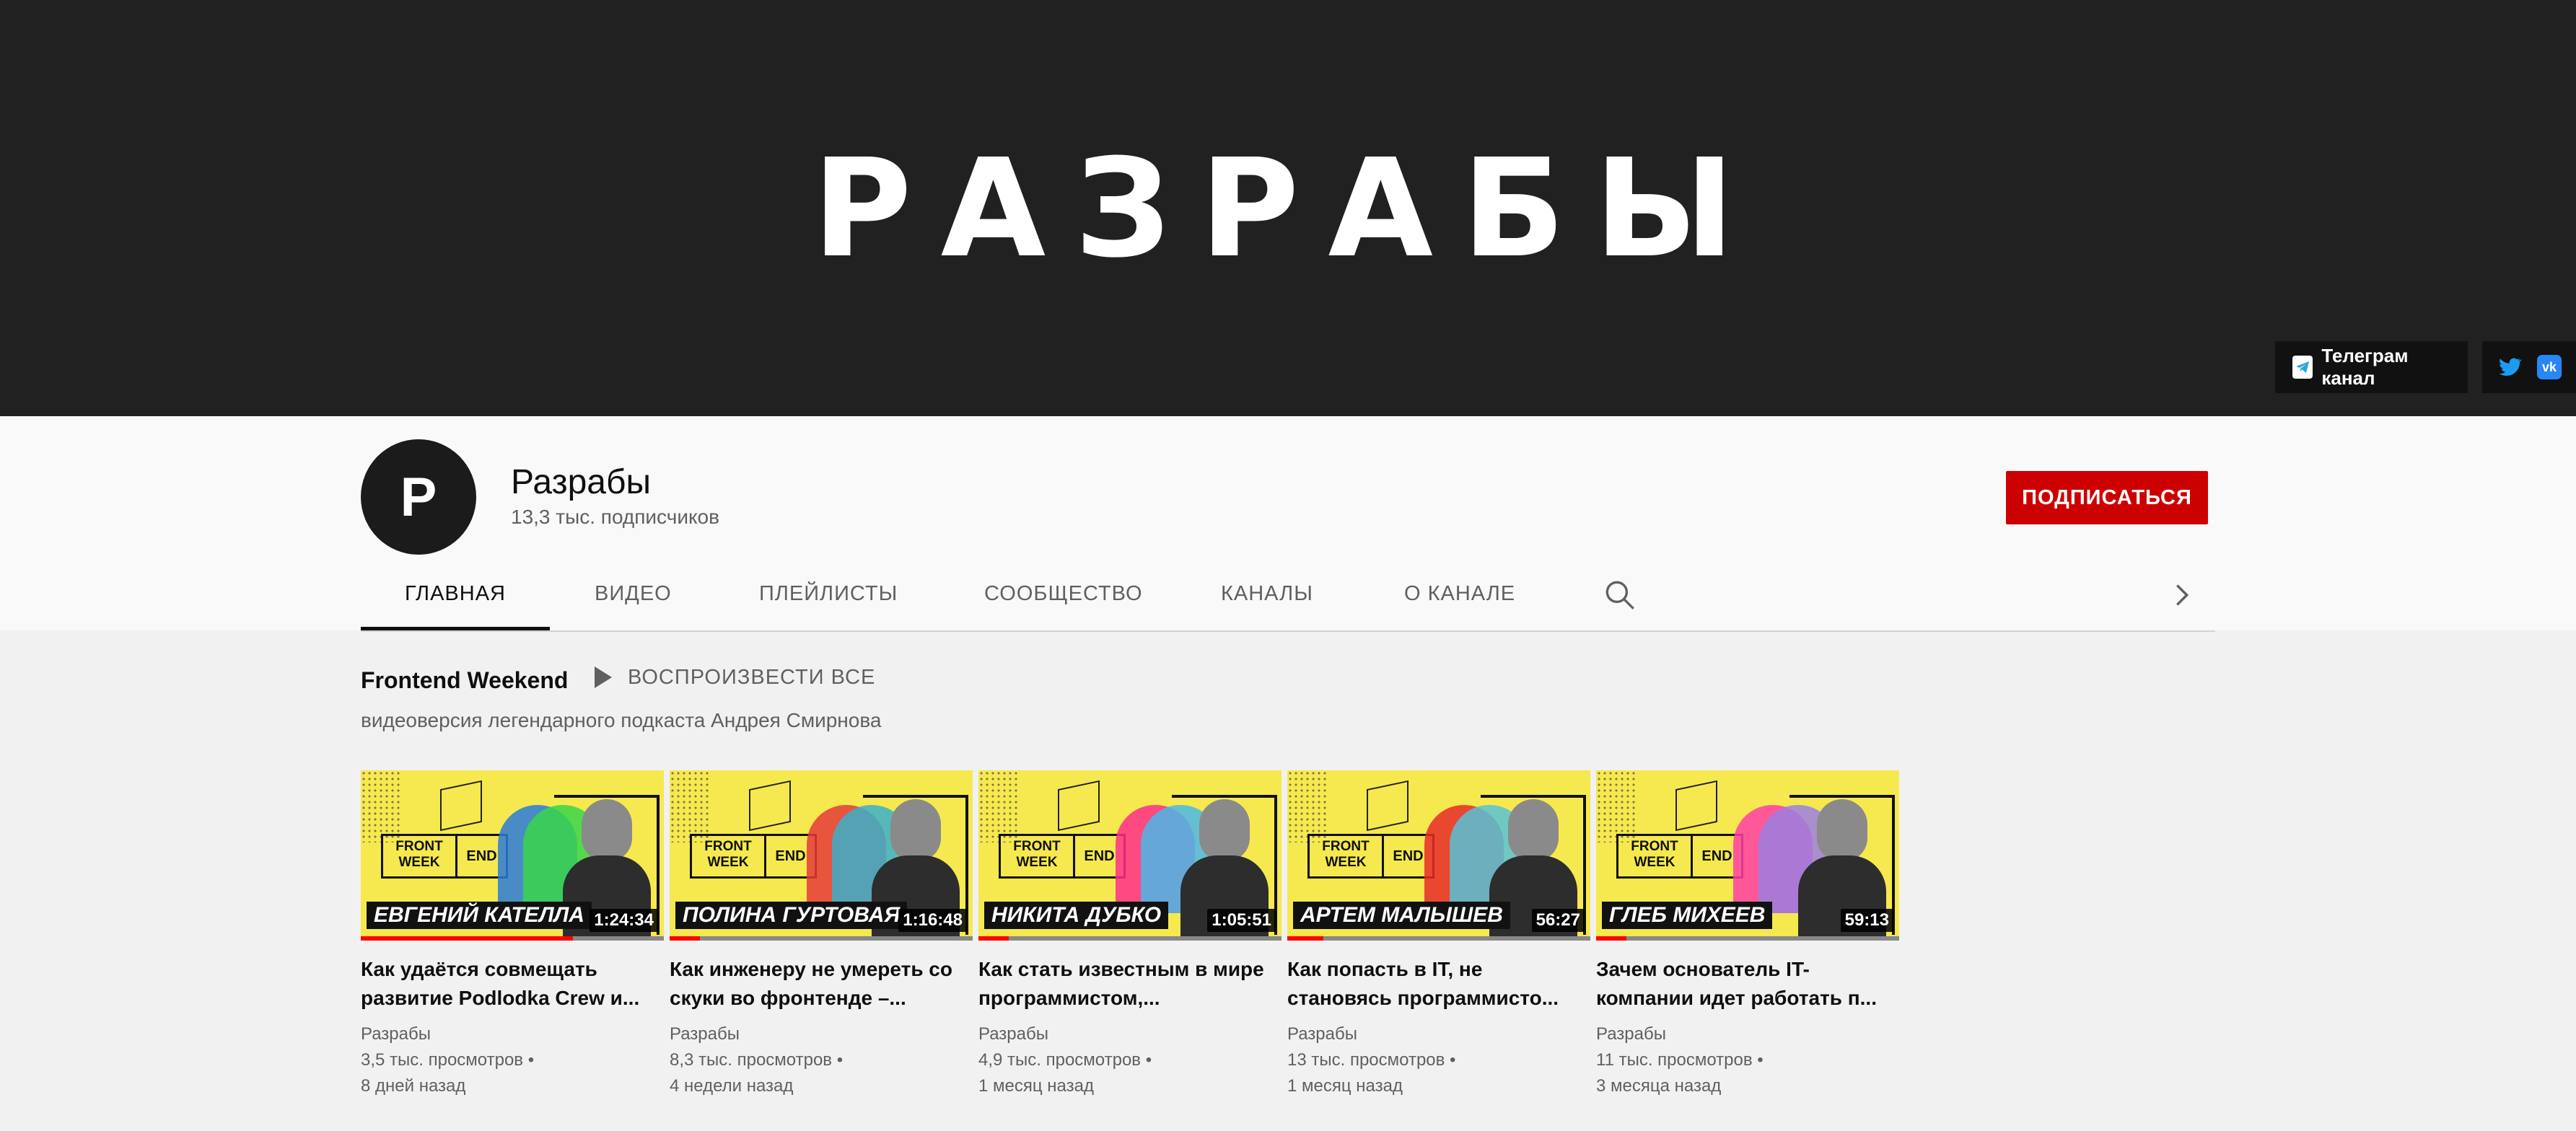 The width and height of the screenshot is (2576, 1131). Describe the element at coordinates (933, 920) in the screenshot. I see `video-duration: 1:16:48` at that location.